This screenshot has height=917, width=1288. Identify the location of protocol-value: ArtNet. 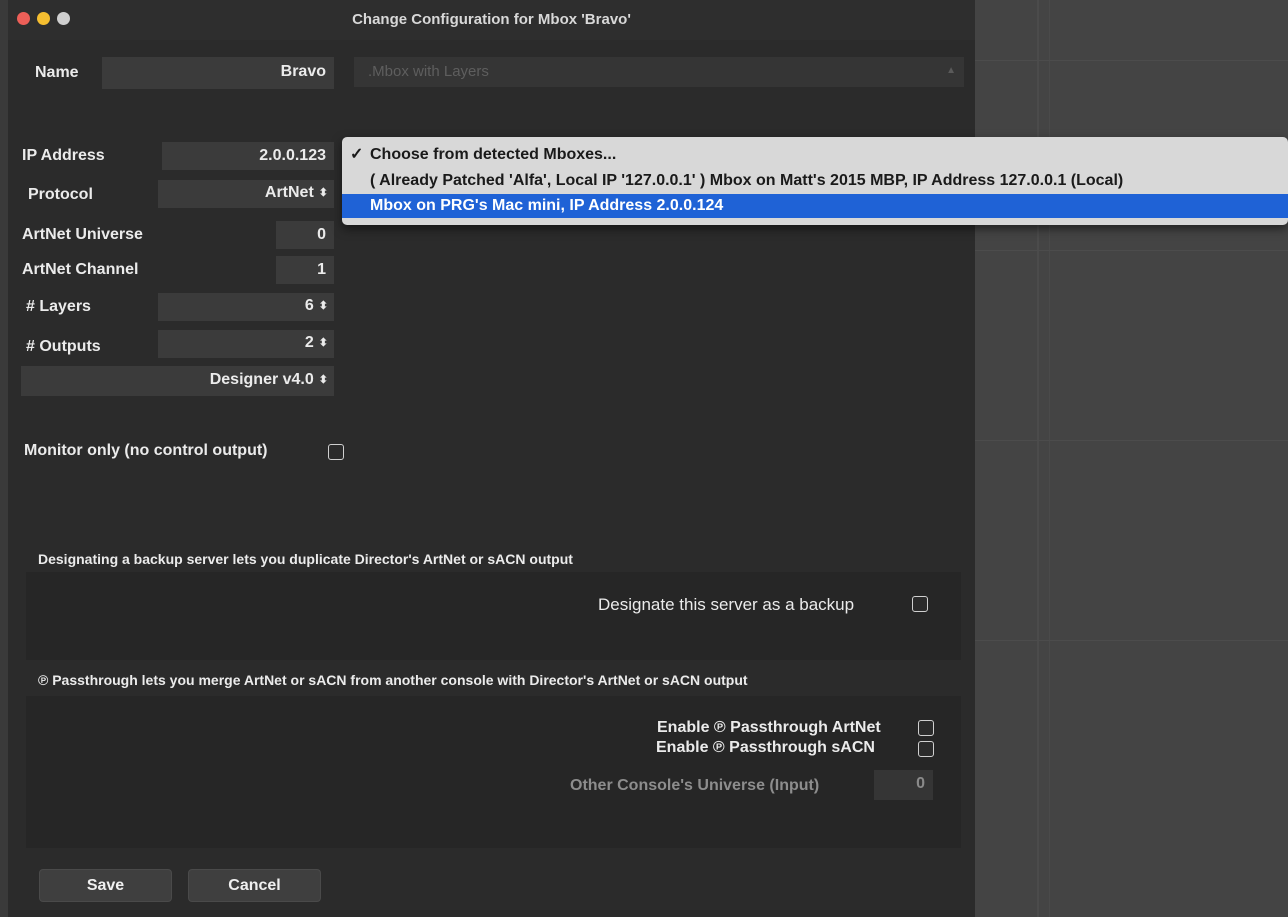
(289, 192).